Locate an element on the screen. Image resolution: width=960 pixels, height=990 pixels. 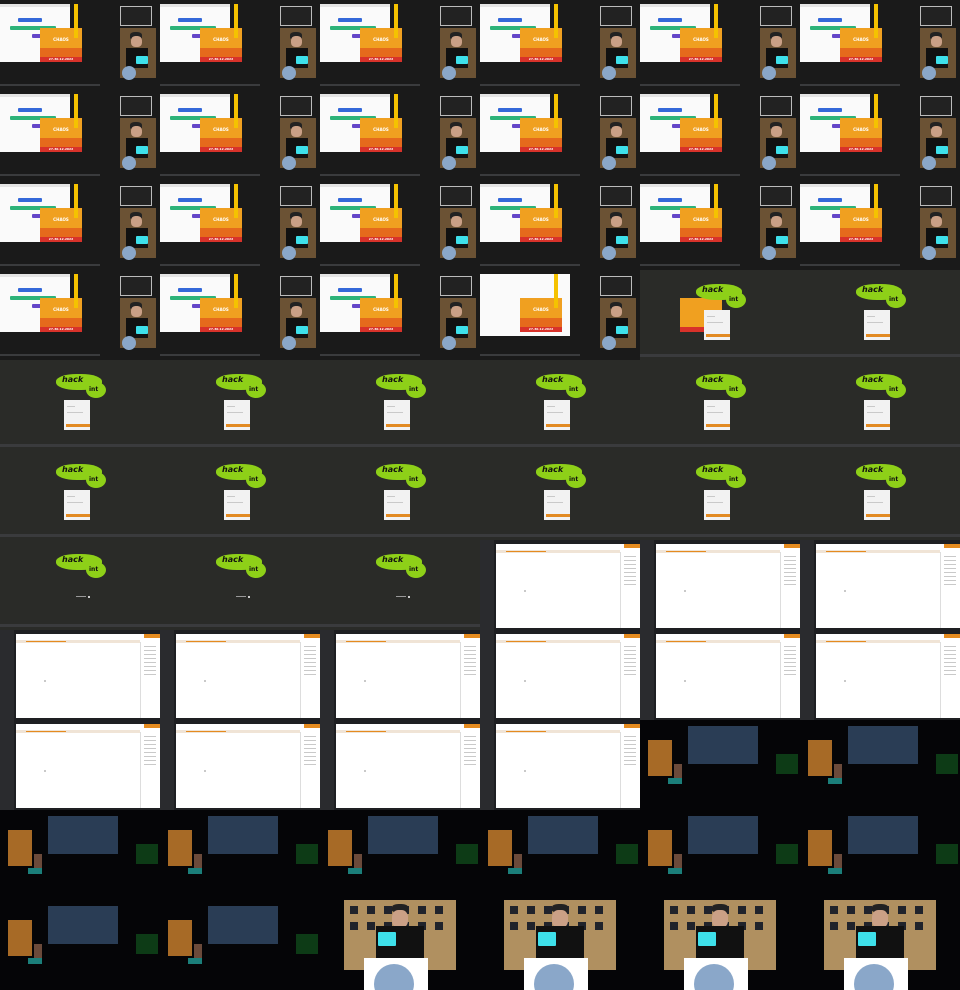
slide-blue-button is located at coordinates (670, 20).